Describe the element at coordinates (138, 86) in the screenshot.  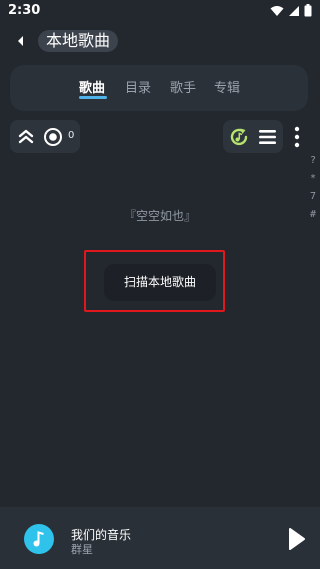
I see `tab-folders: 目录` at that location.